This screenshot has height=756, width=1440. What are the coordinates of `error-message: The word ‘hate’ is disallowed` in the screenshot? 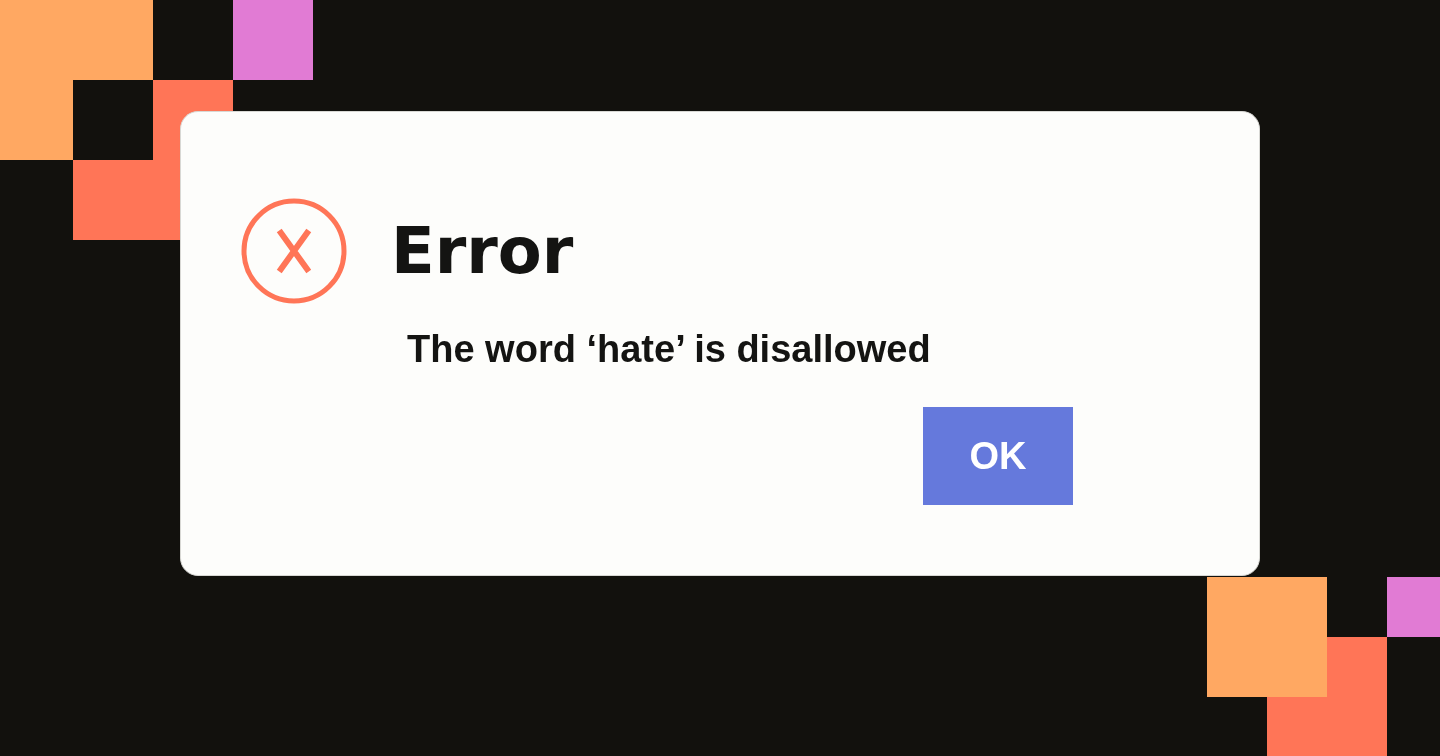 It's located at (669, 349).